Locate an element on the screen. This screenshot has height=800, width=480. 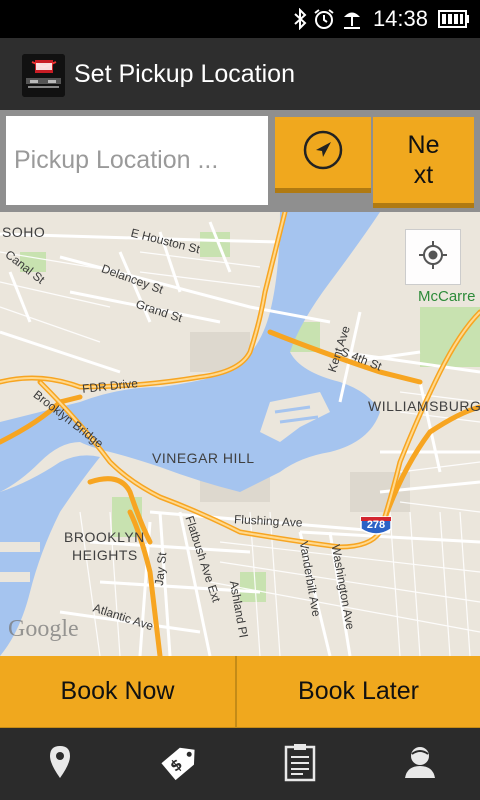
status-icons: 14:38 is located at coordinates (381, 19).